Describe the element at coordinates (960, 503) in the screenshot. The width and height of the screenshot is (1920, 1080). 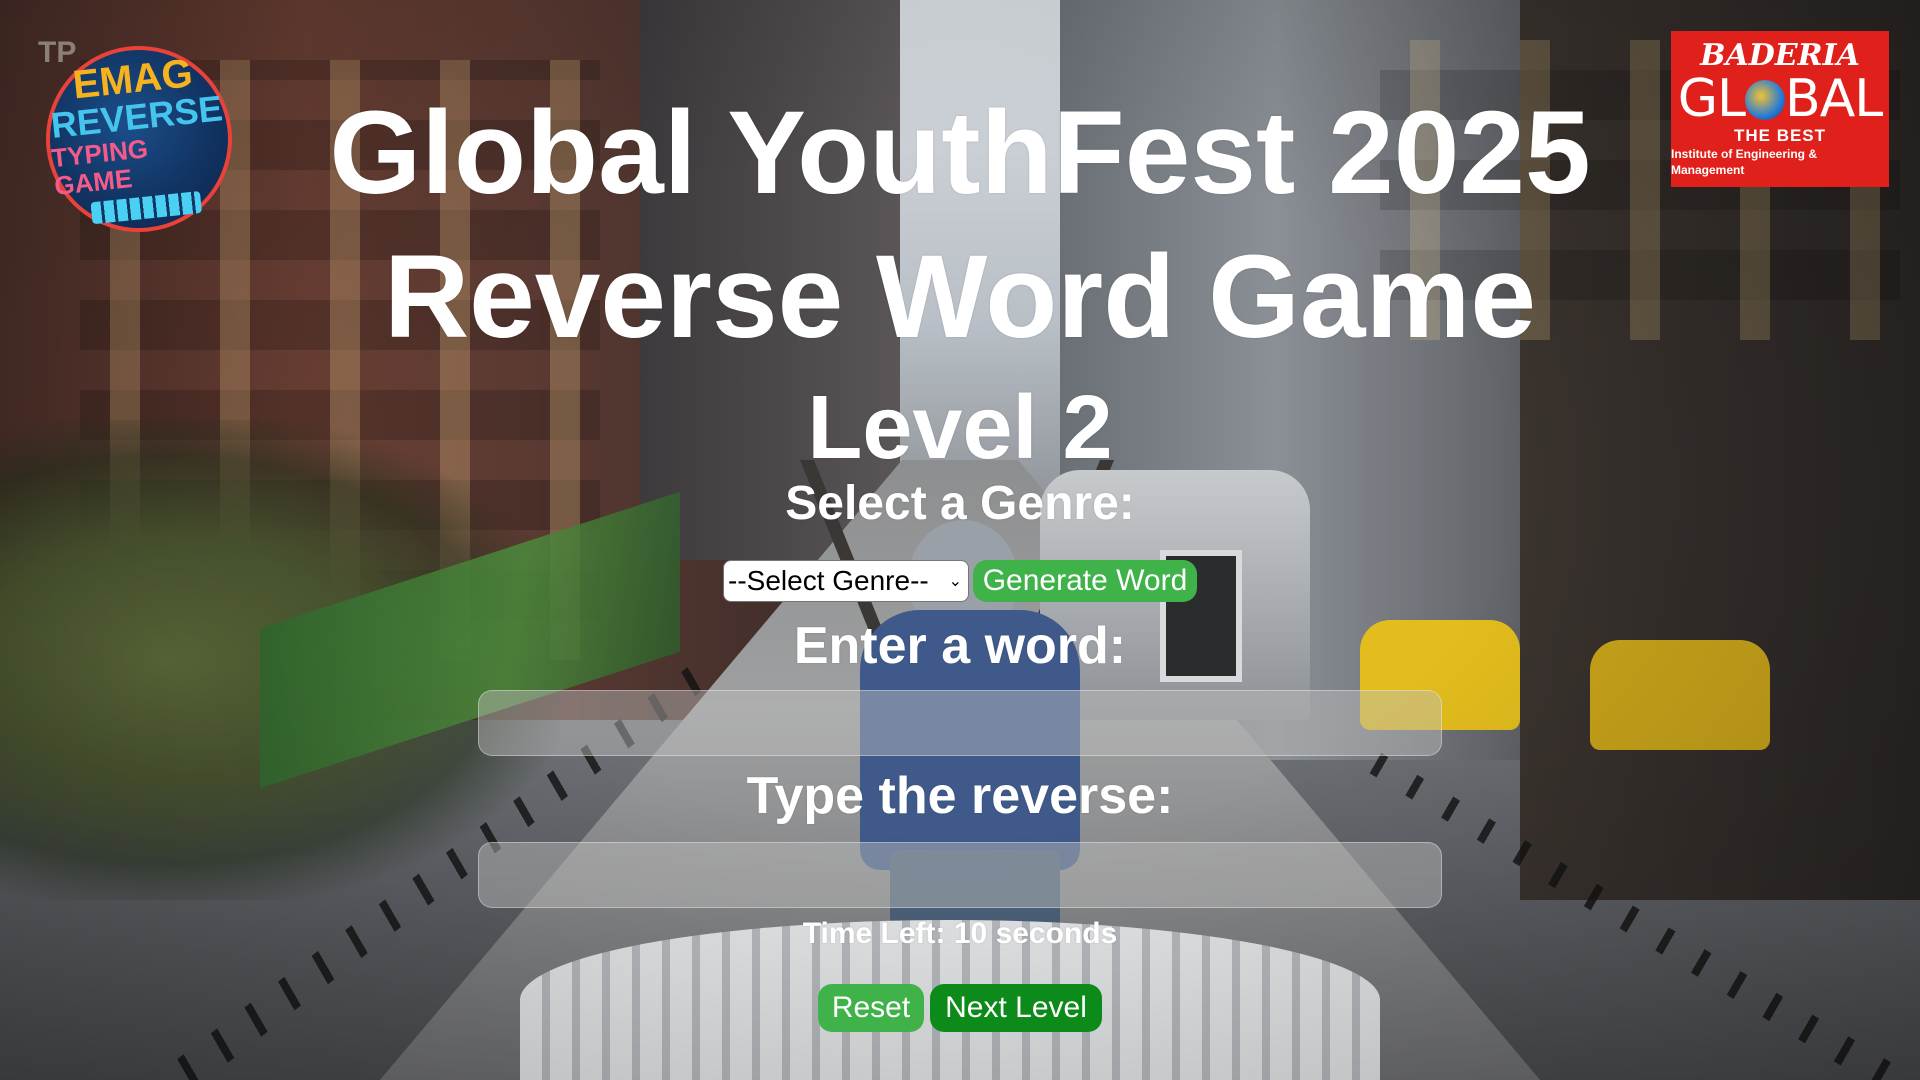
I see `genre-label: Select a Genre:` at that location.